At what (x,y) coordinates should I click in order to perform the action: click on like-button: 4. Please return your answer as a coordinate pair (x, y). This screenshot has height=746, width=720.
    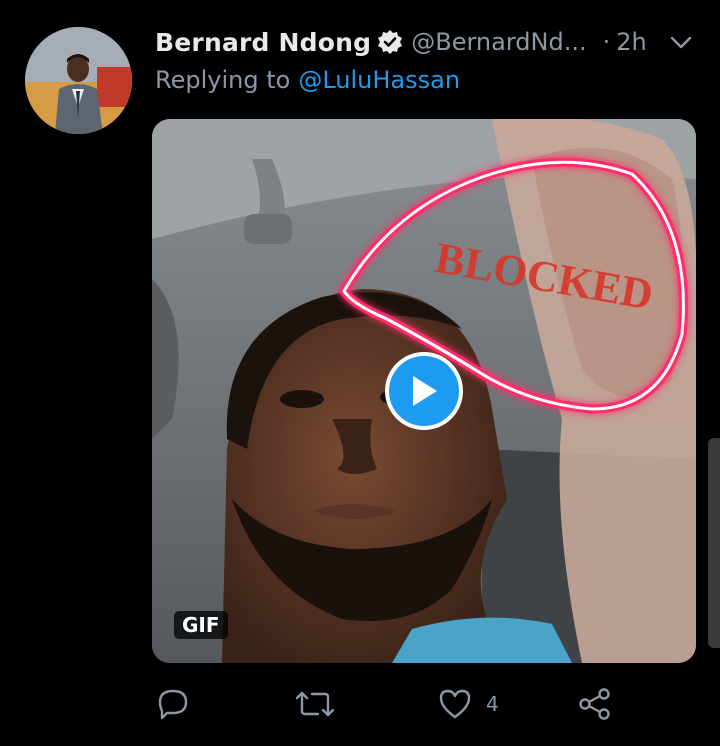
    Looking at the image, I should click on (468, 704).